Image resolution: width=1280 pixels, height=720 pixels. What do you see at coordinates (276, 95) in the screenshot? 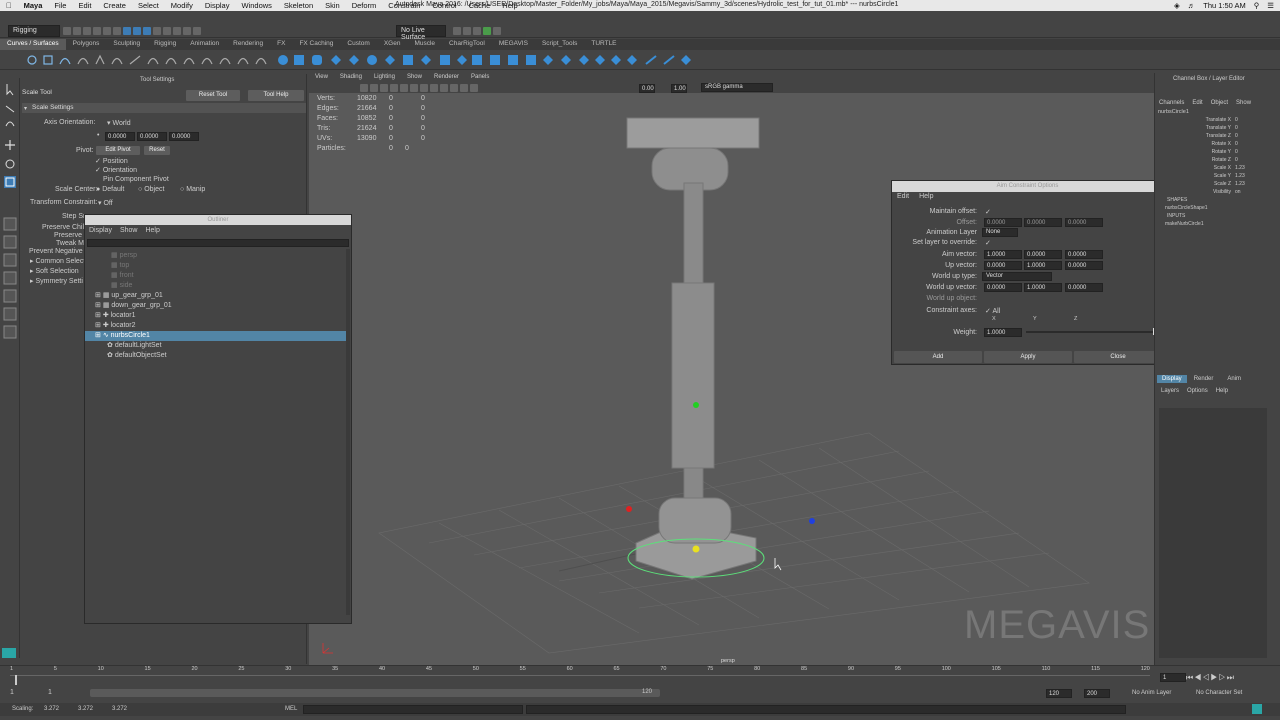
I see `tool-help-button: Tool Help` at bounding box center [276, 95].